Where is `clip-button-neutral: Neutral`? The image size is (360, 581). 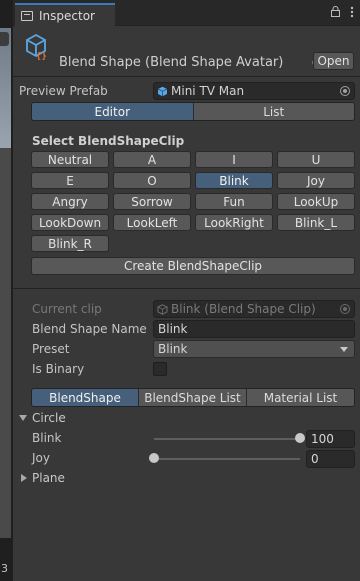 clip-button-neutral: Neutral is located at coordinates (70, 159).